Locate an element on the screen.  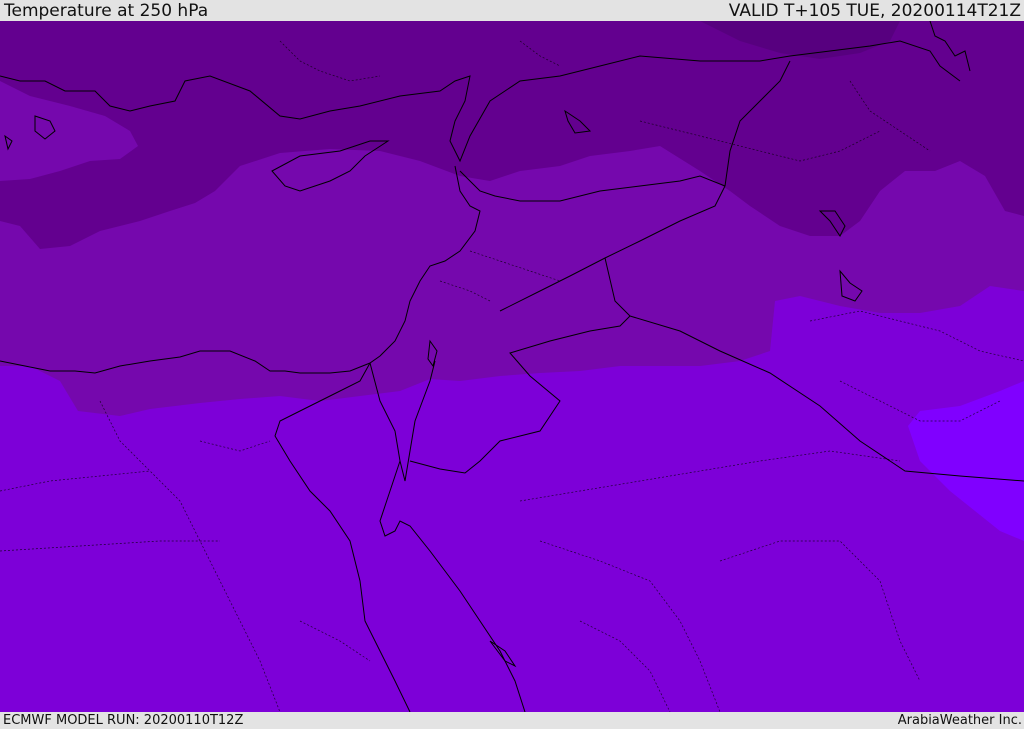
map-title: Temperature at 250 hPa is located at coordinates (106, 10).